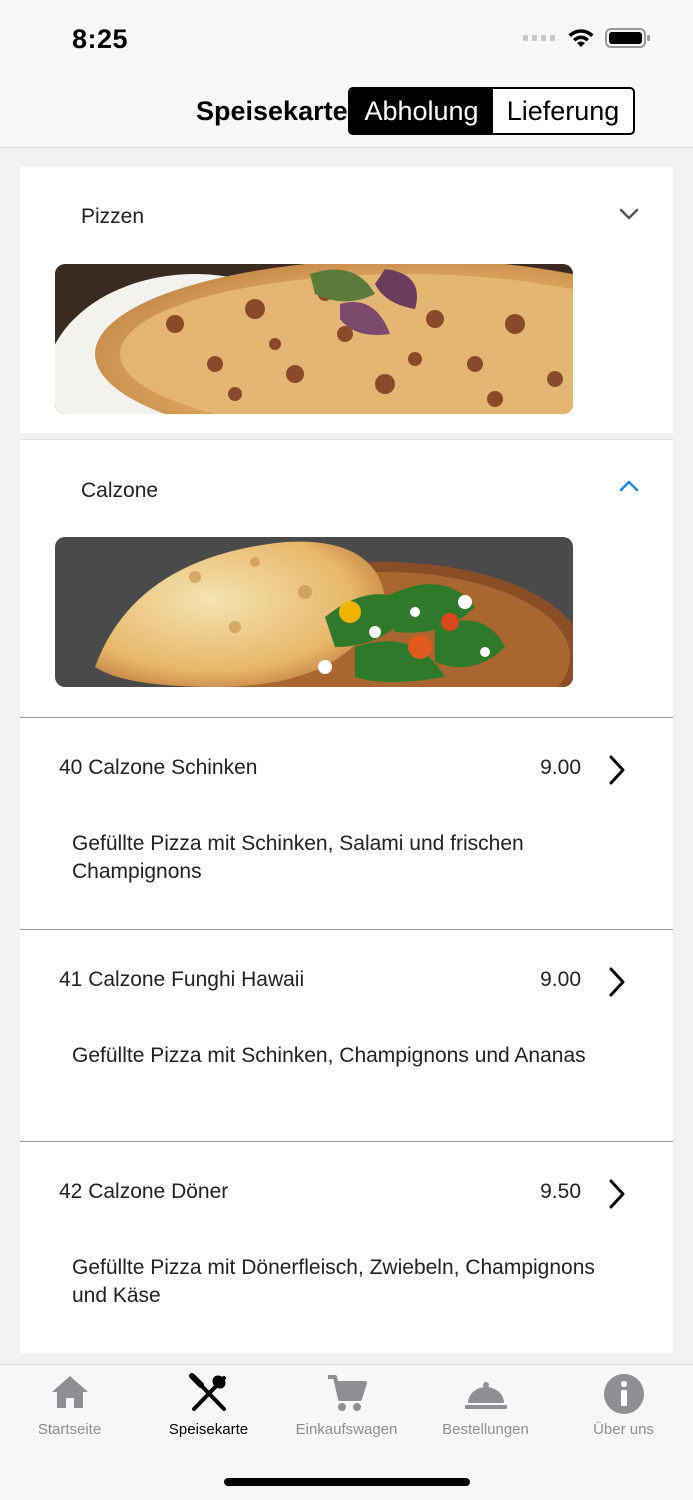  Describe the element at coordinates (182, 979) in the screenshot. I see `item-name: 41 Calzone Funghi Hawaii` at that location.